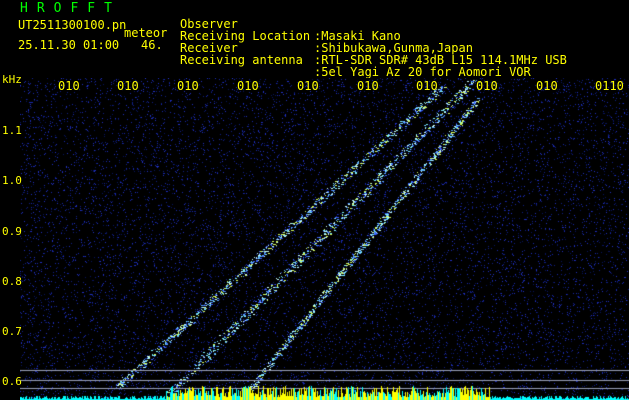  Describe the element at coordinates (609, 86) in the screenshot. I see `x-tick-label: 0110` at that location.